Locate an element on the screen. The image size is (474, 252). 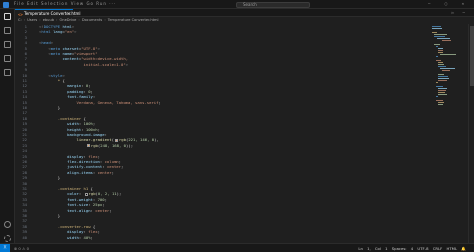
editor-tabs: <> Temperature Converter.html × ▷ ⋯ is located at coordinates (244, 13).